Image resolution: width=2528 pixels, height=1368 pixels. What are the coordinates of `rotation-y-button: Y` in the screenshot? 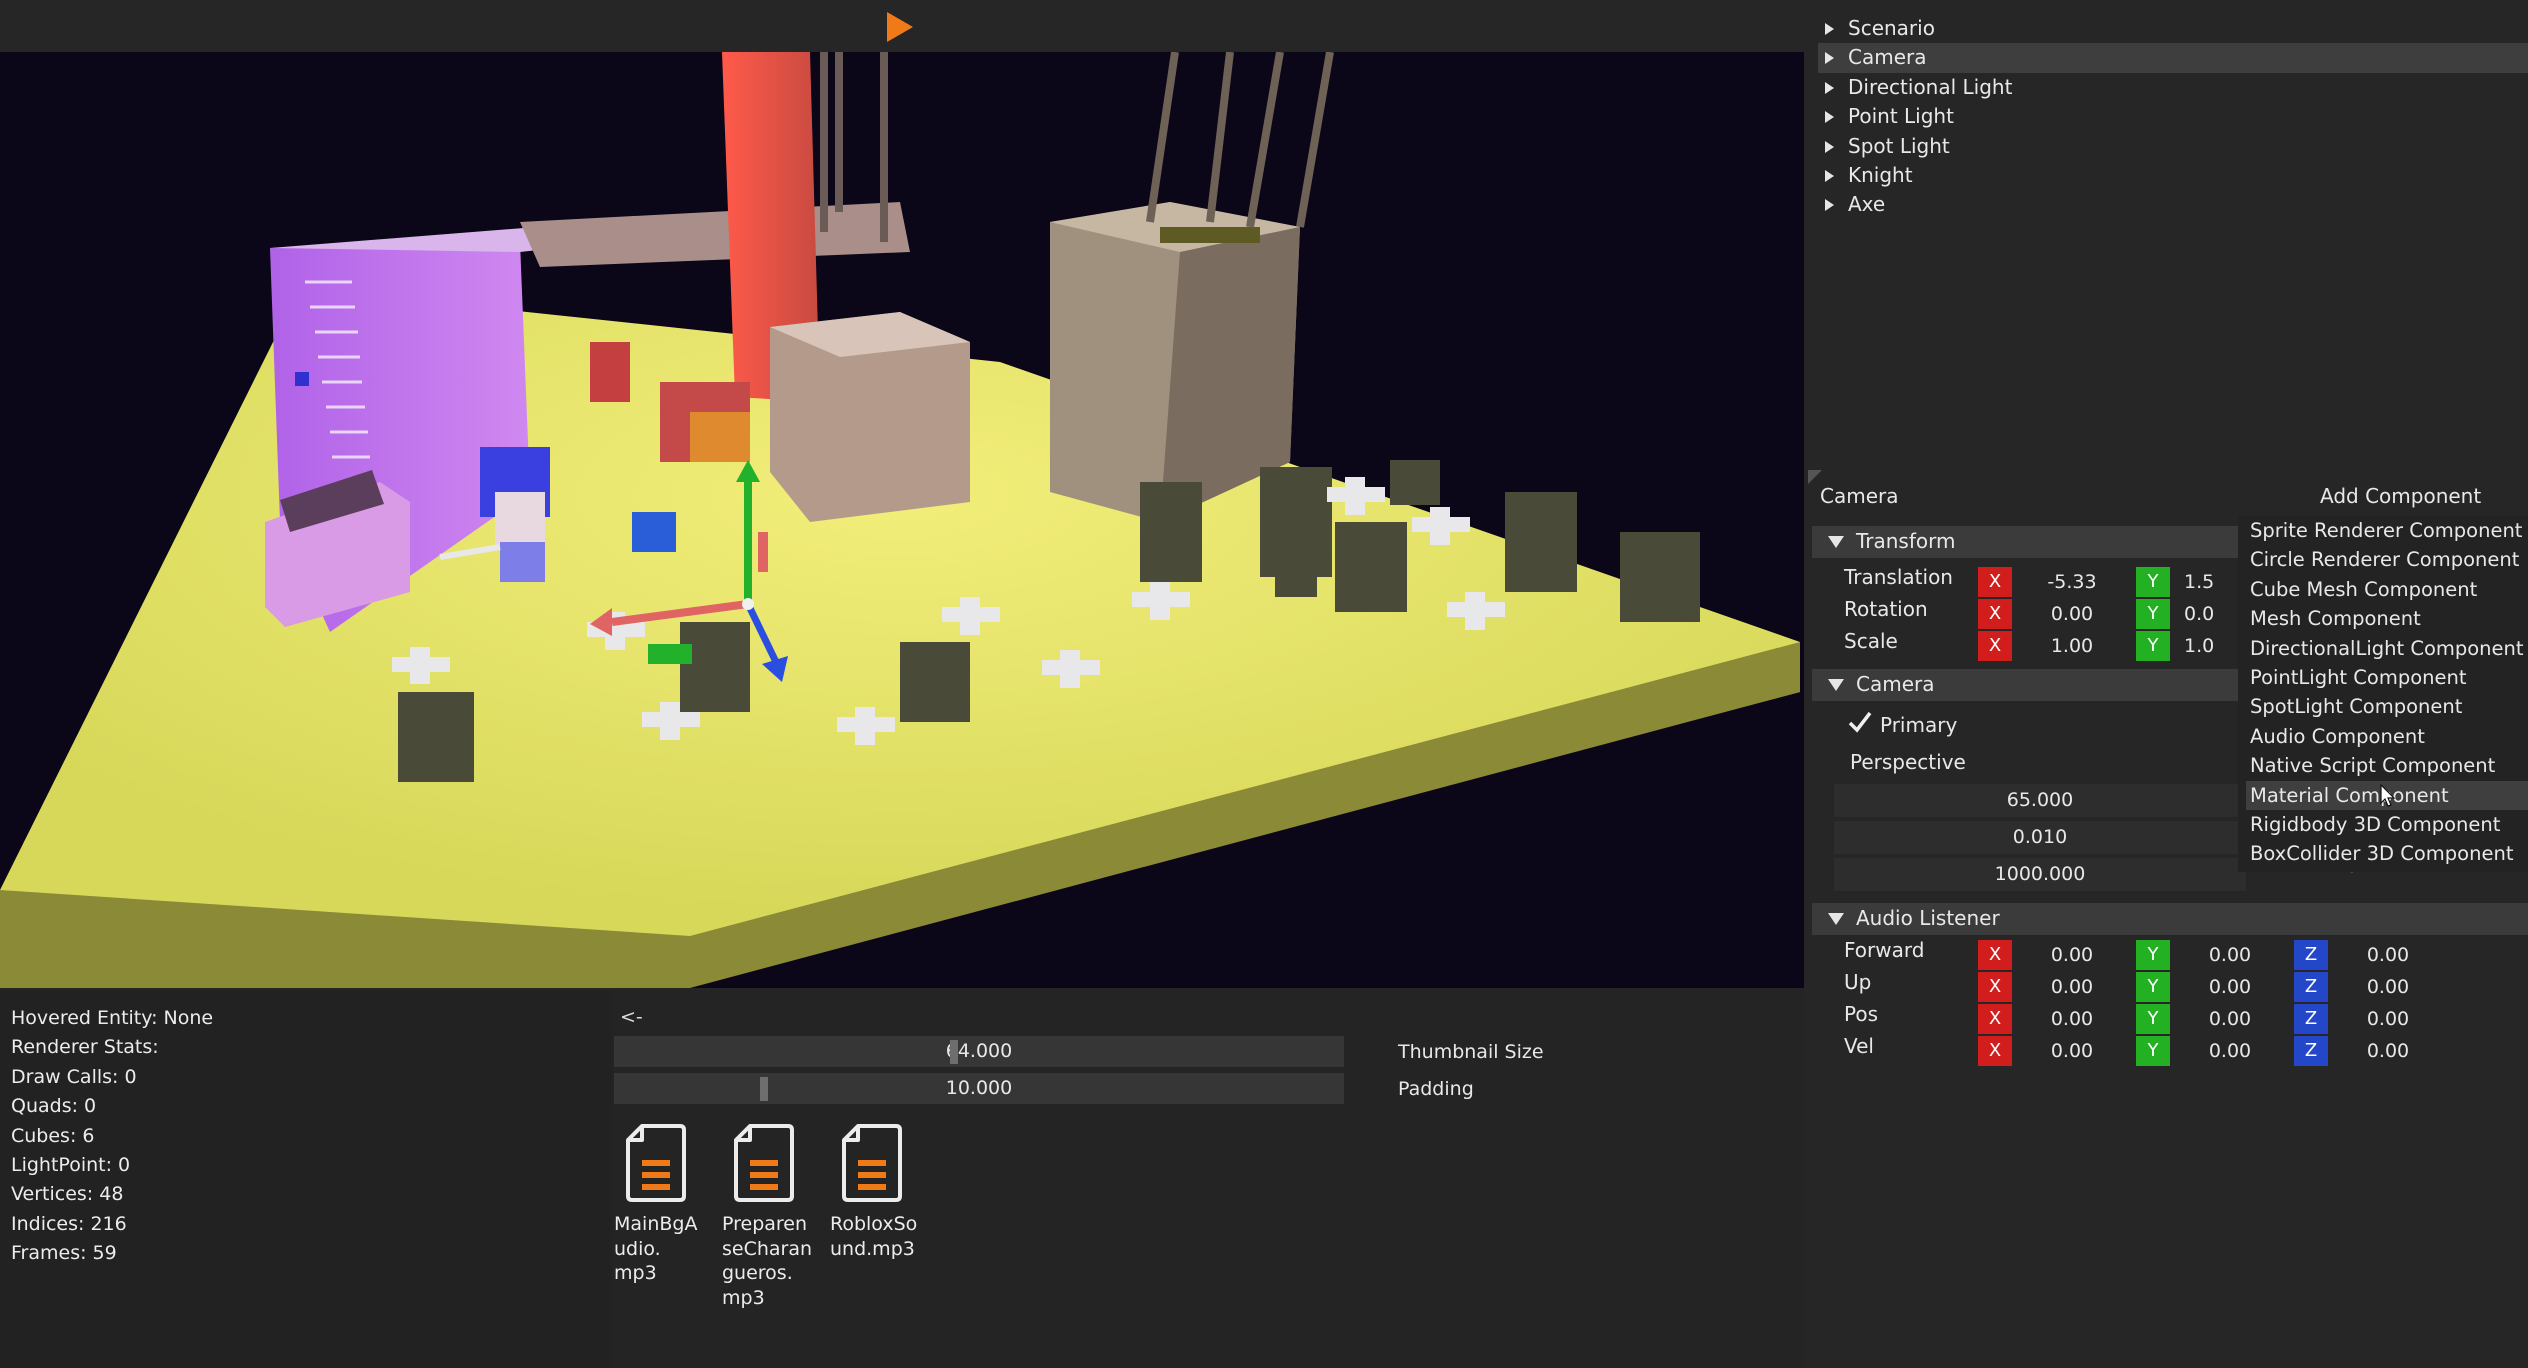 It's located at (2153, 614).